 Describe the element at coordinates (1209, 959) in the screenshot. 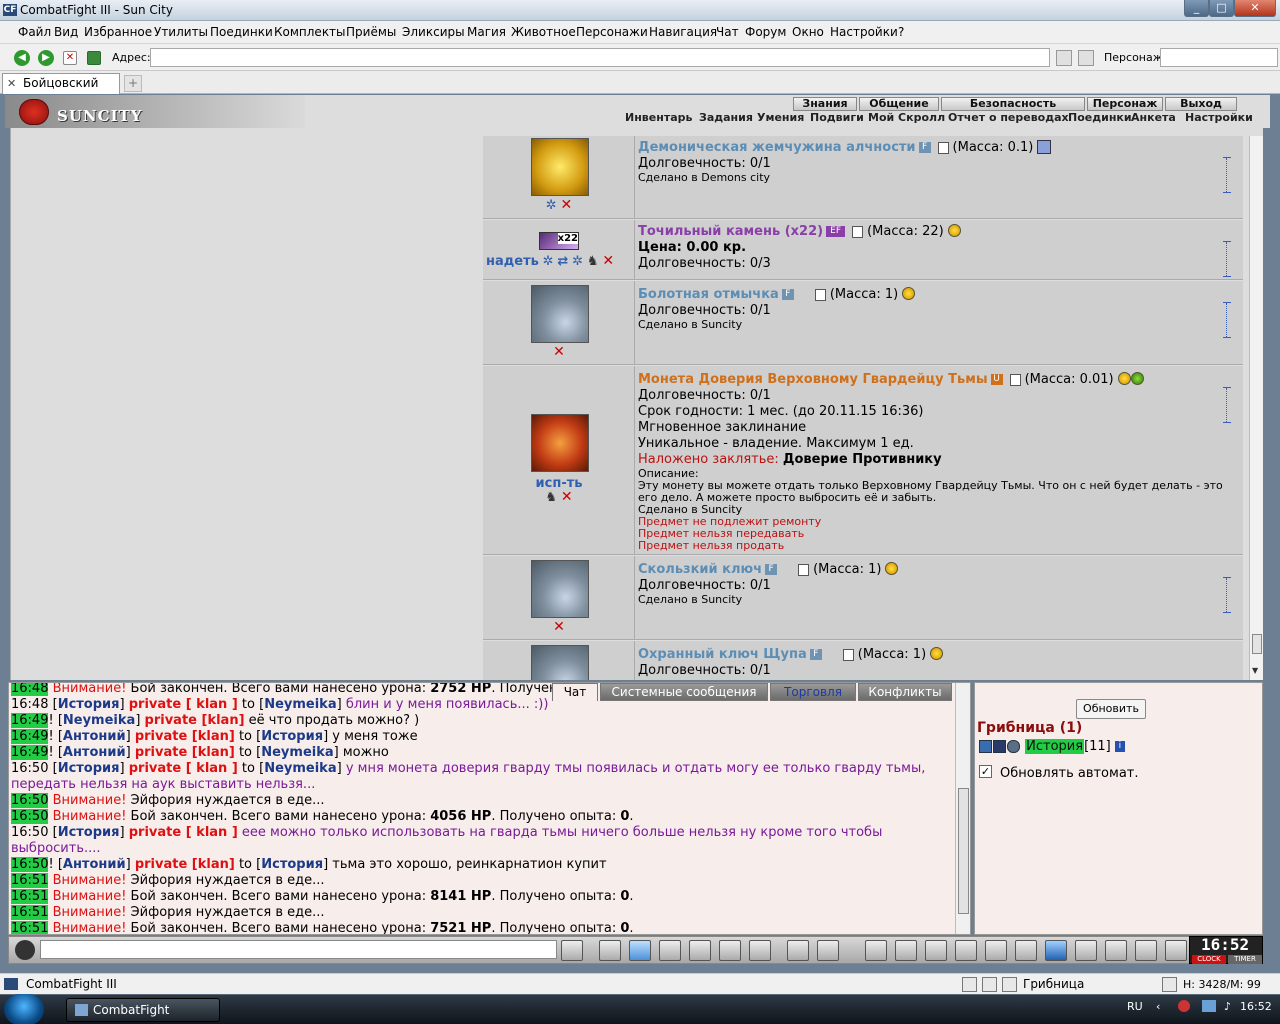

I see `clock-button: CLOCK` at that location.